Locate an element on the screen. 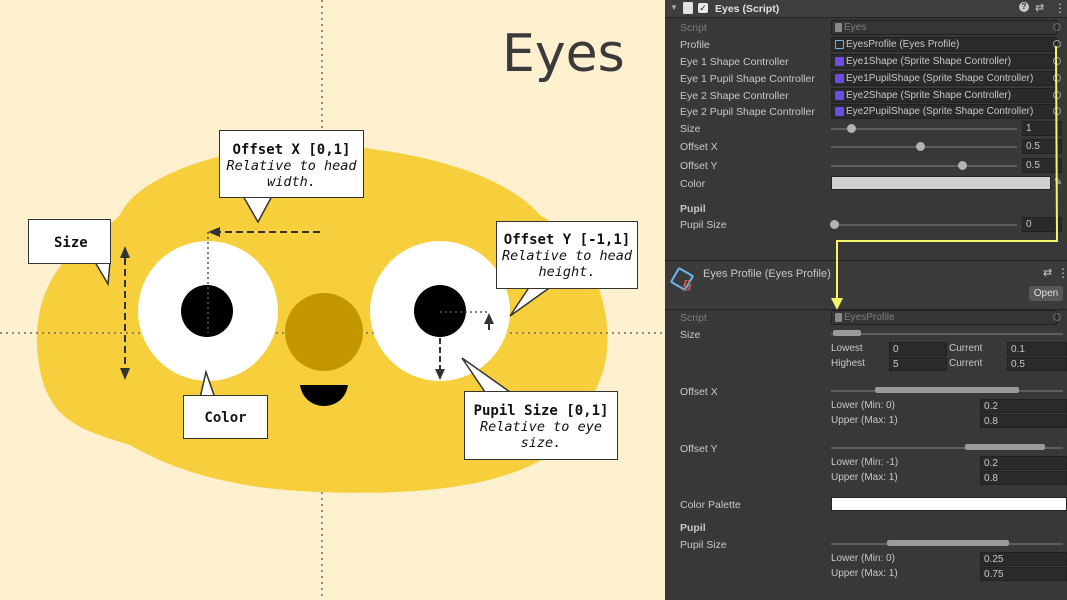 The image size is (1067, 600). pupil-size-row: Pupil Size 0 is located at coordinates (866, 225).